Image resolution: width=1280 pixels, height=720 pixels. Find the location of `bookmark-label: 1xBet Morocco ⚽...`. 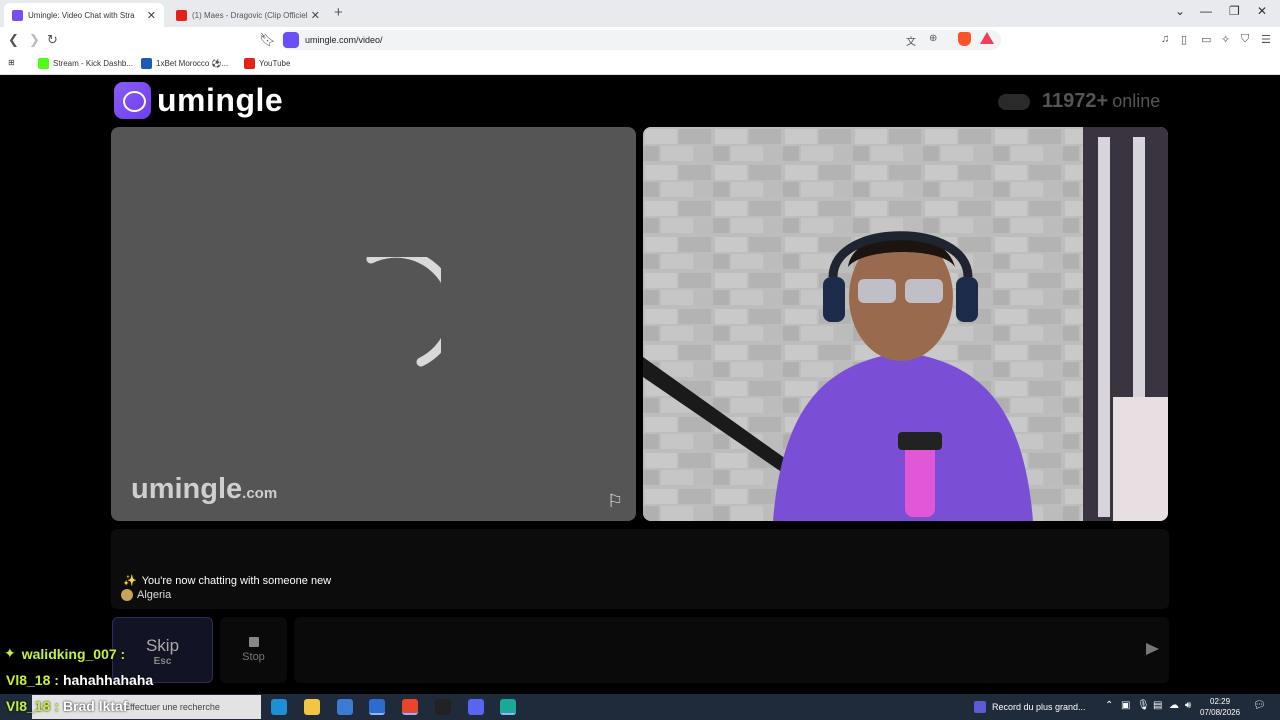

bookmark-label: 1xBet Morocco ⚽... is located at coordinates (192, 63).